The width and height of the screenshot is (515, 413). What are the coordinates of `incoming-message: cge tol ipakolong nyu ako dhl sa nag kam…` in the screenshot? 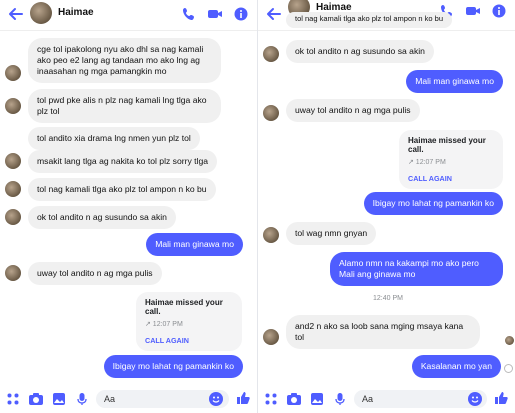 It's located at (124, 60).